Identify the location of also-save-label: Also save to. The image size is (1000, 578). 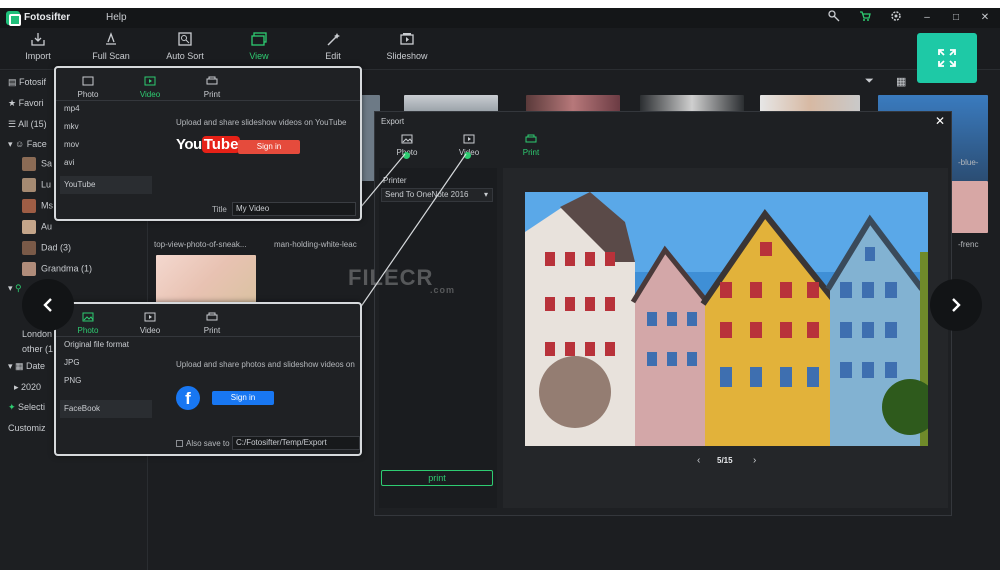
(208, 443).